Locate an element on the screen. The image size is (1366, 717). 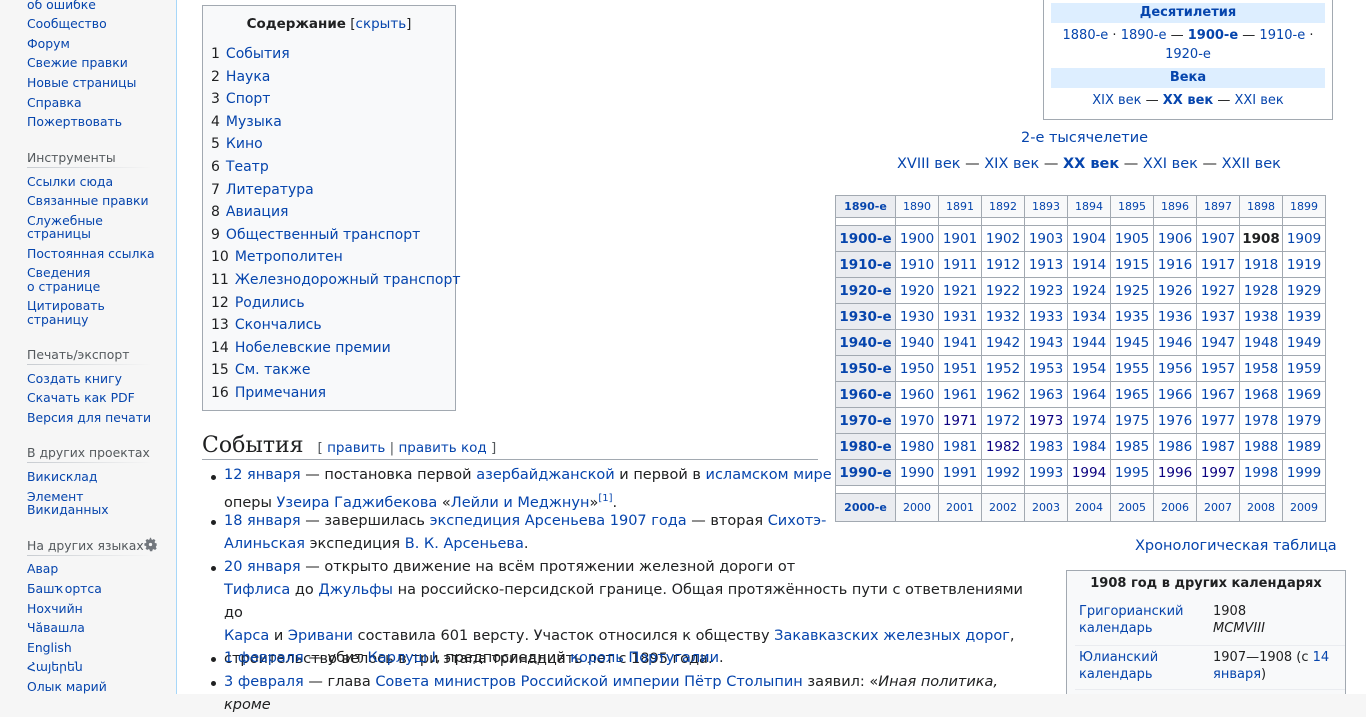
year-link: 1982 is located at coordinates (1003, 447).